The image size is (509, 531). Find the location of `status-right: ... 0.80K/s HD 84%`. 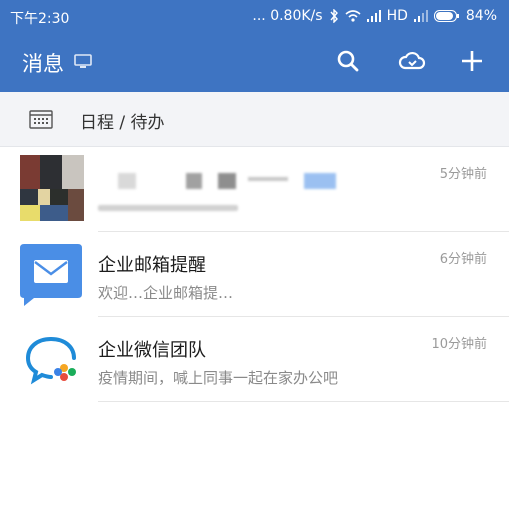

status-right: ... 0.80K/s HD 84% is located at coordinates (374, 16).